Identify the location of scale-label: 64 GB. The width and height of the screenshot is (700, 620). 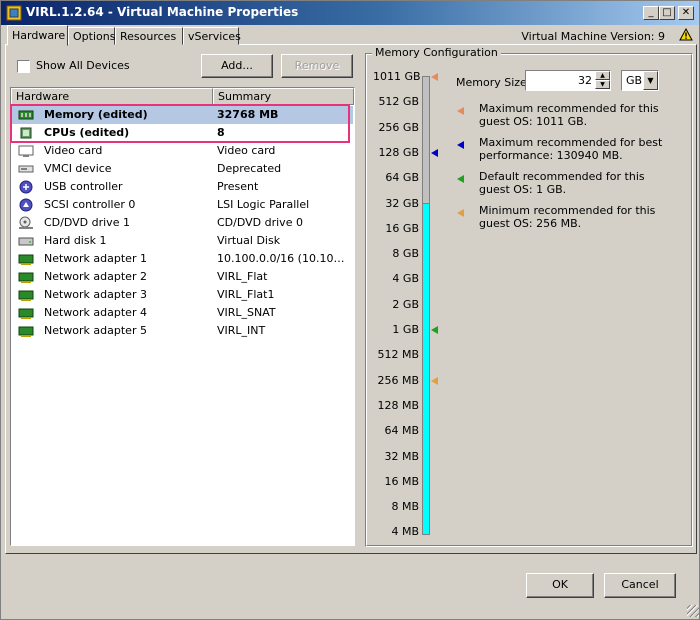
(402, 178).